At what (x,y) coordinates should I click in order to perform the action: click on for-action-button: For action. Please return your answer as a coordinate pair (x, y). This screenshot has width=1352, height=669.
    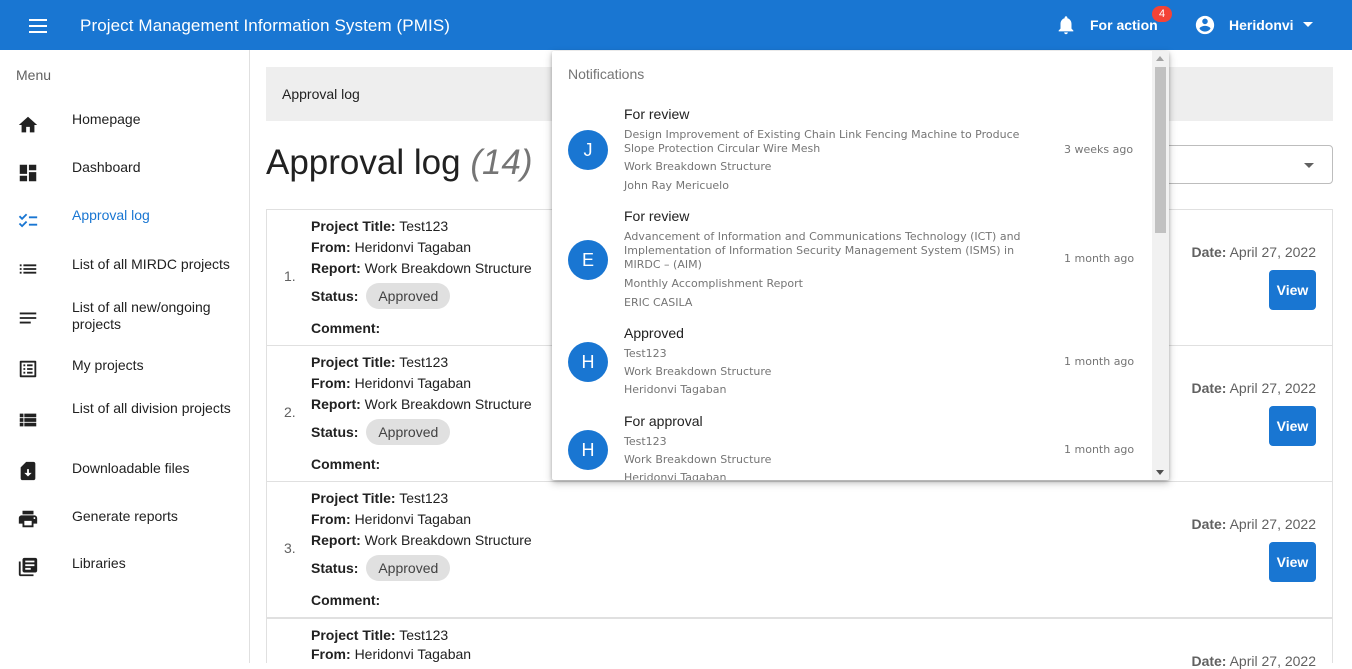
    Looking at the image, I should click on (1124, 25).